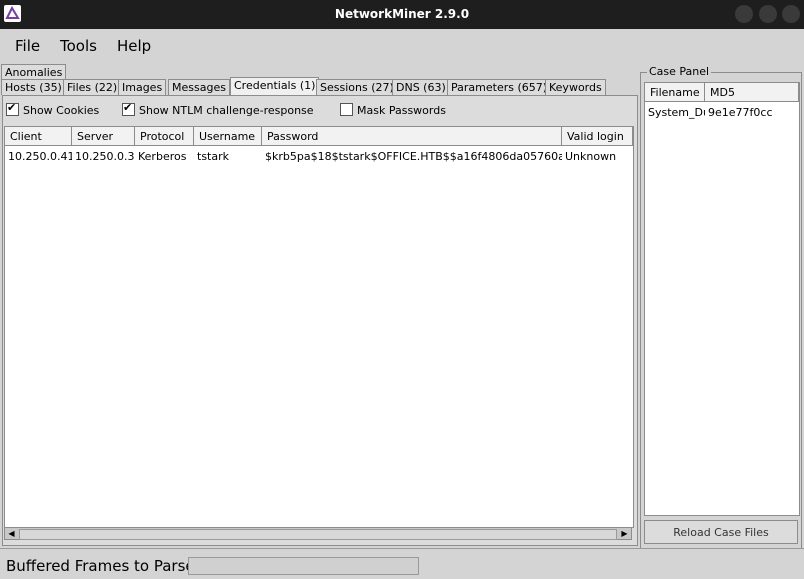 The image size is (804, 579). I want to click on status-bar: Buffered Frames to Parse:, so click(402, 566).